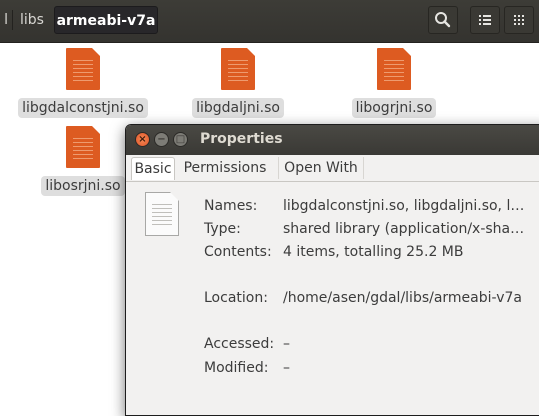 The height and width of the screenshot is (416, 539). What do you see at coordinates (238, 252) in the screenshot?
I see `contents-label: Contents:` at bounding box center [238, 252].